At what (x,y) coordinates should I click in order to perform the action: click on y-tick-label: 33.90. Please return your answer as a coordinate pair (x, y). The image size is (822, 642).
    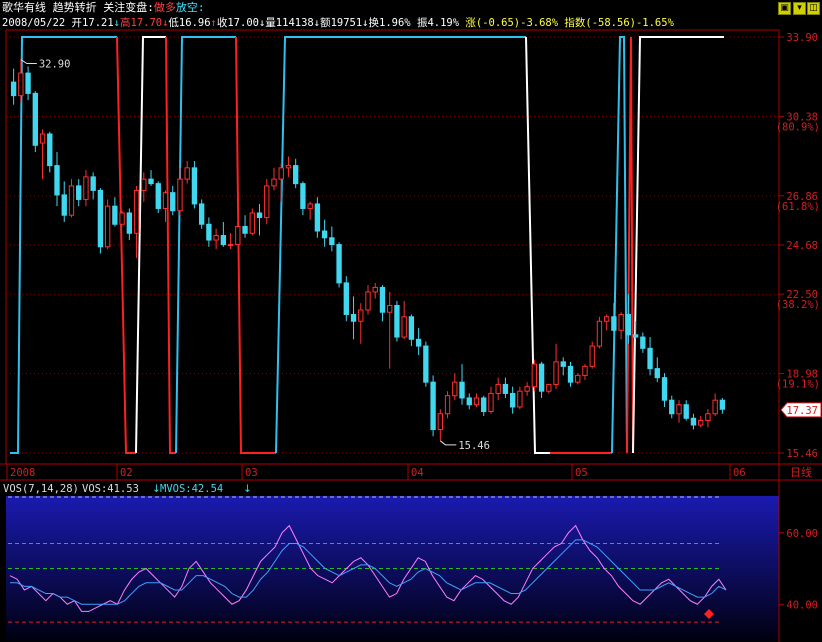
    Looking at the image, I should click on (802, 38).